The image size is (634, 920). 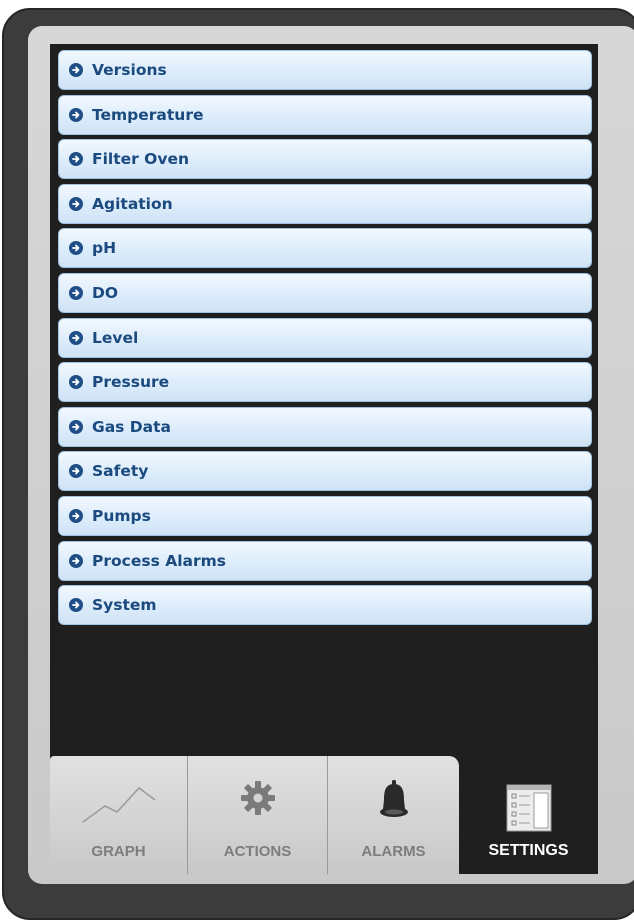 I want to click on menu-item-label: Gas Data, so click(x=131, y=426).